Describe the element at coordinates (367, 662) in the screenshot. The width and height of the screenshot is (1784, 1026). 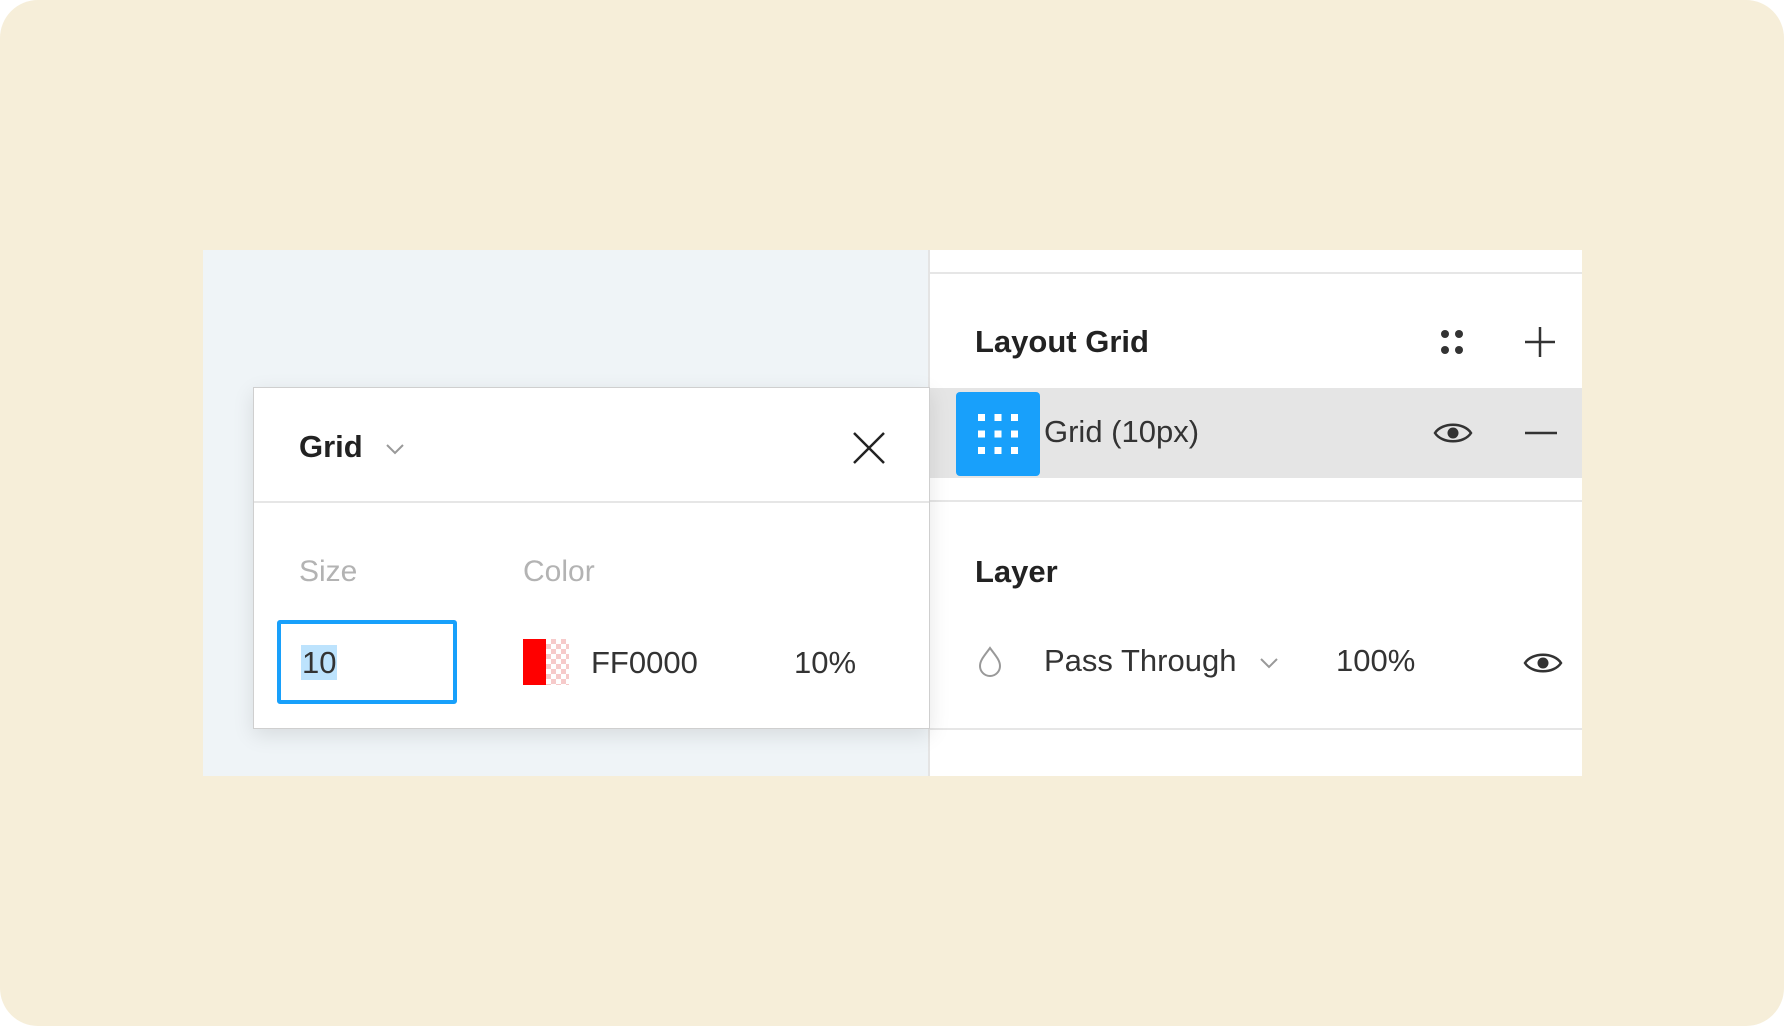
I see `size-input: 10` at that location.